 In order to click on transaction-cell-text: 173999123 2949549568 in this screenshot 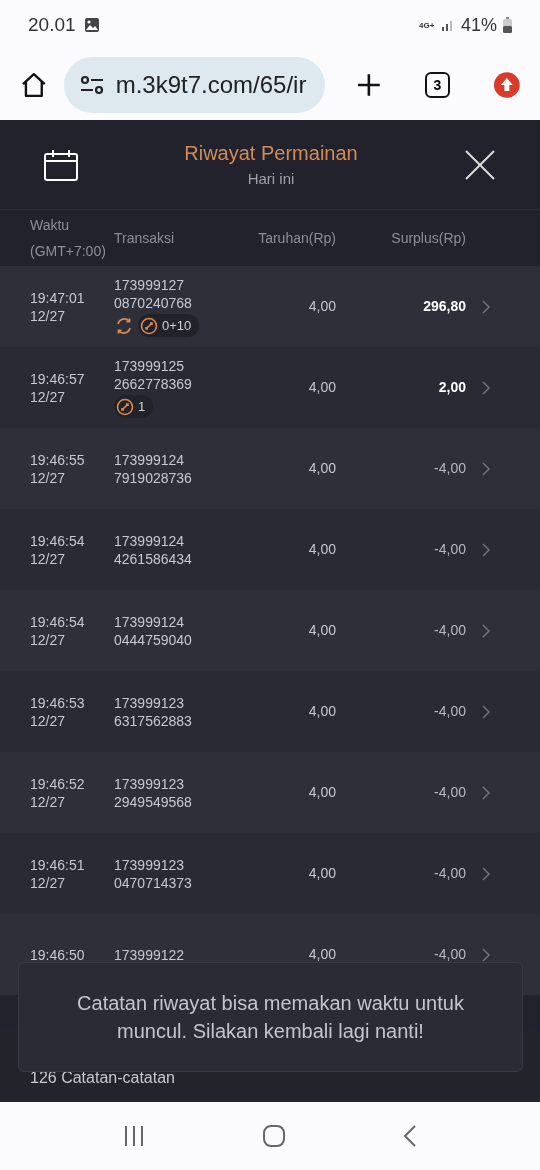, I will do `click(153, 792)`.